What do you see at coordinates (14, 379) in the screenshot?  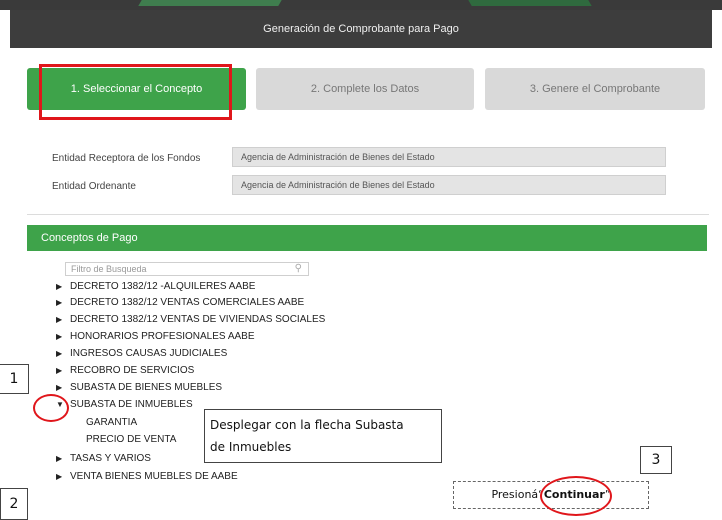 I see `annotation-number-1: 1` at bounding box center [14, 379].